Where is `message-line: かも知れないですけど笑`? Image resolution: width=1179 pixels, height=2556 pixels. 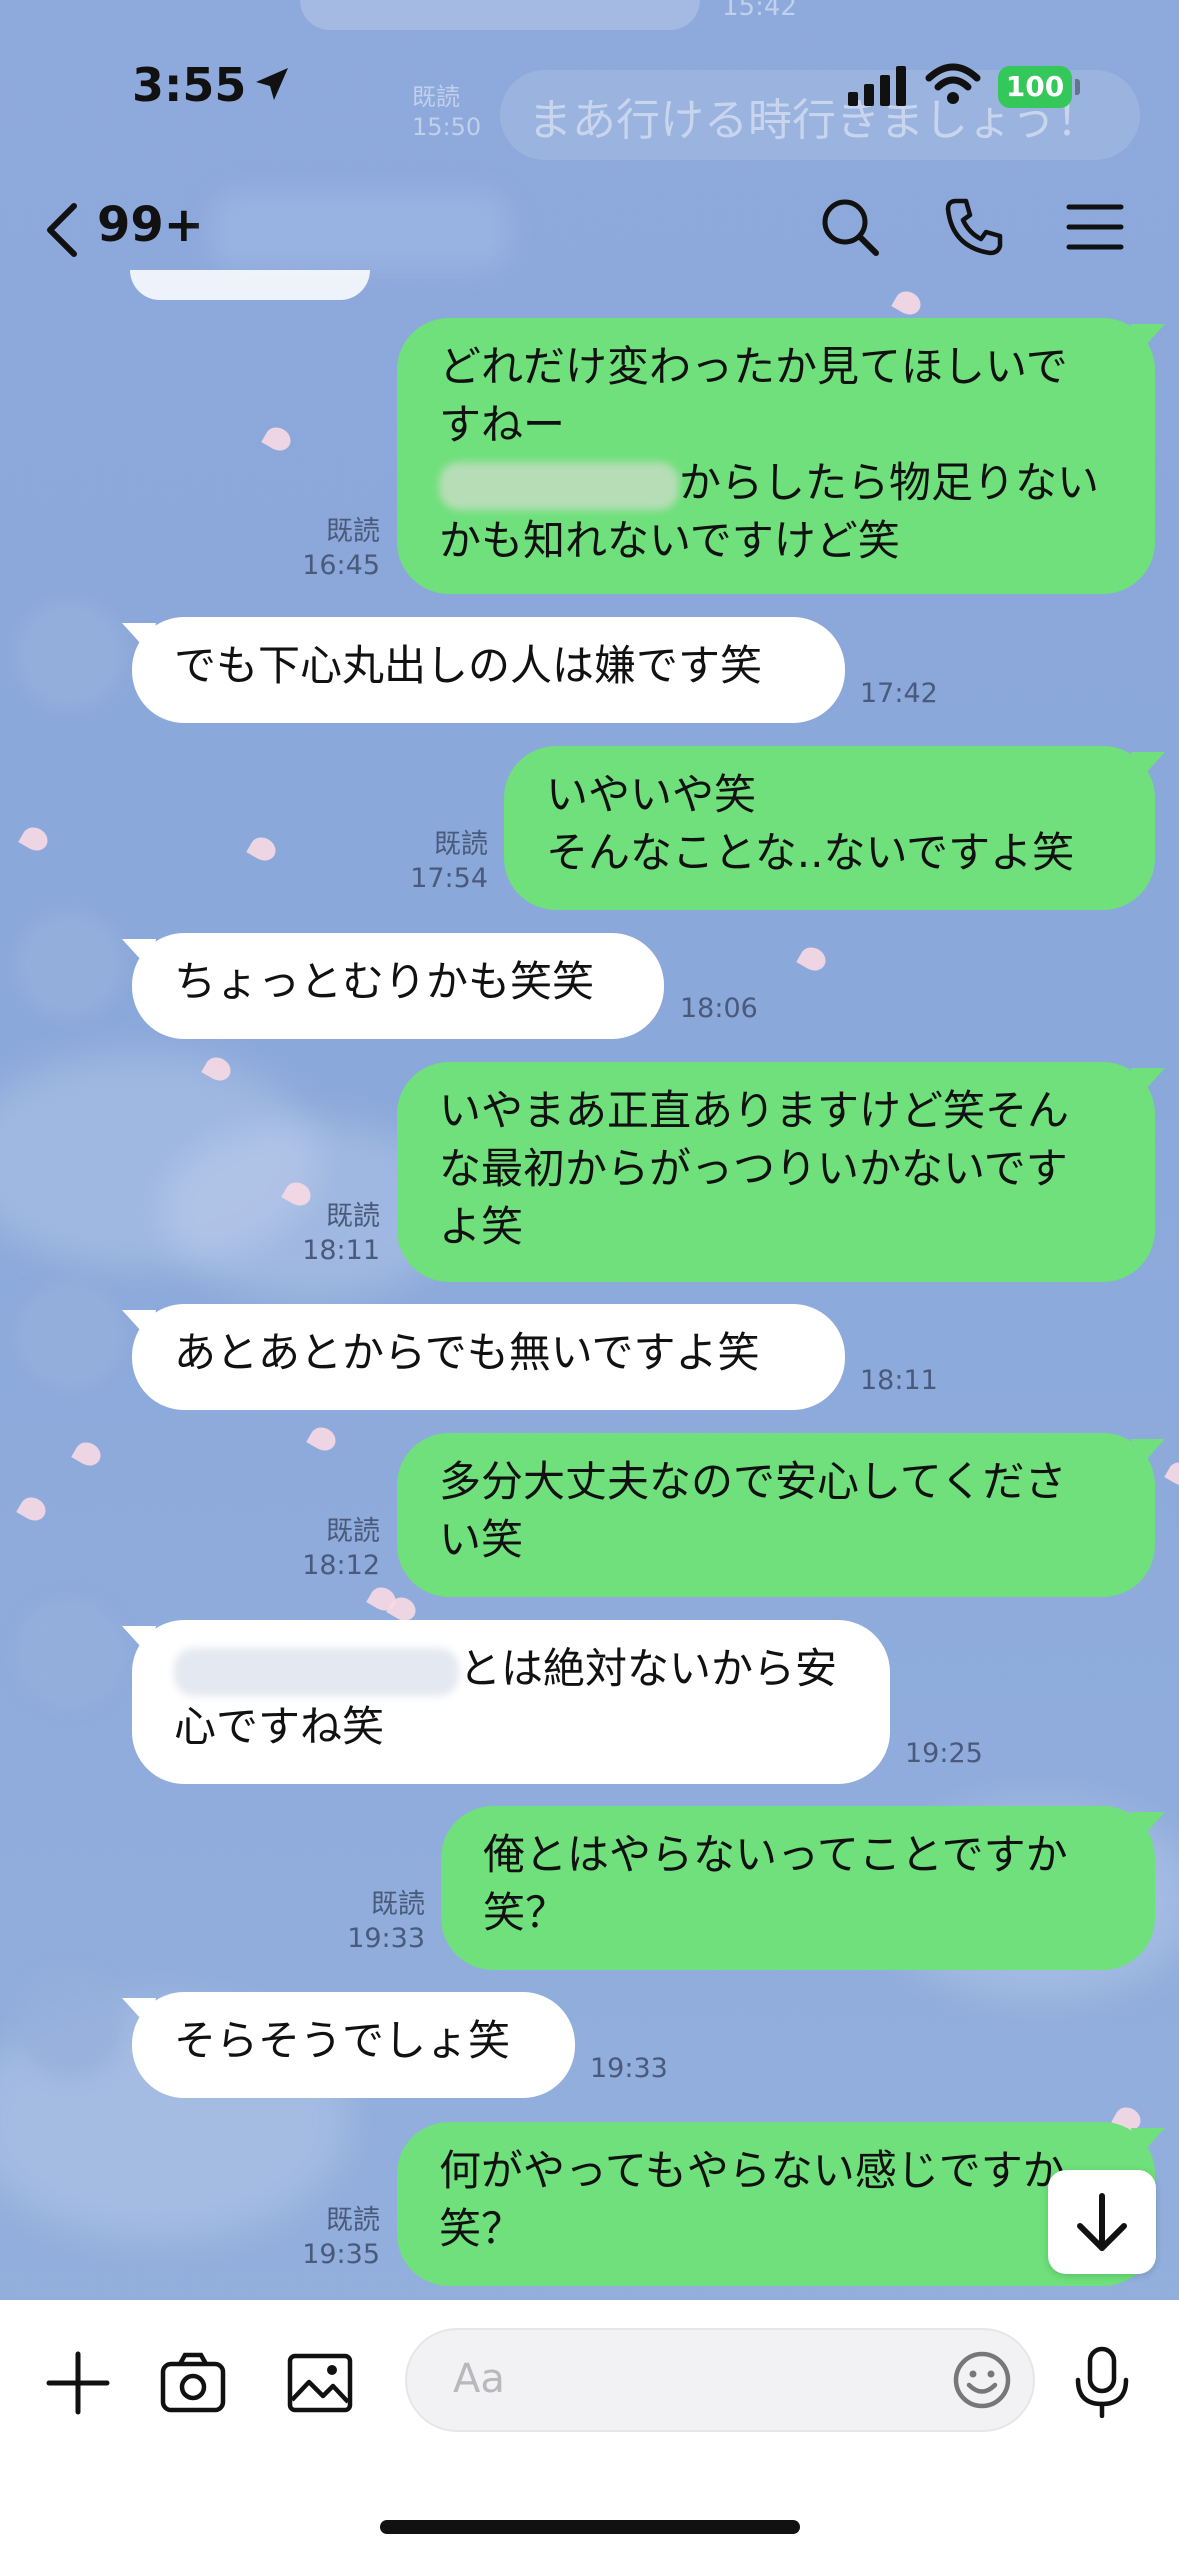
message-line: かも知れないですけど笑 is located at coordinates (669, 540).